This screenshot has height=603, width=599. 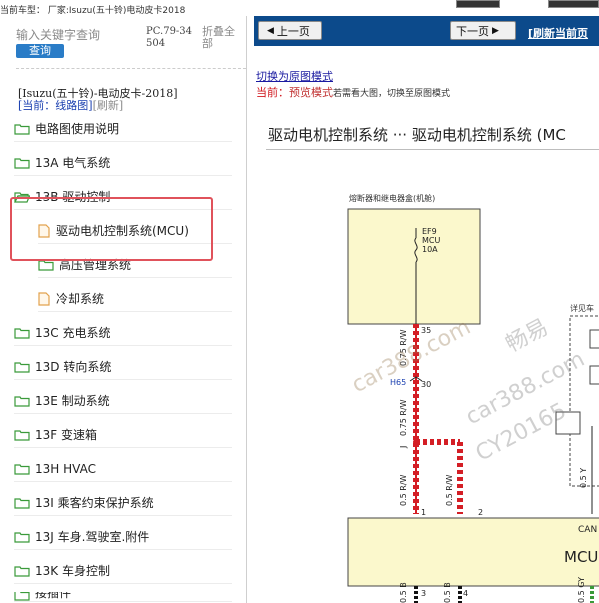 What do you see at coordinates (72, 571) in the screenshot?
I see `tree-item-label: 13K 车身控制` at bounding box center [72, 571].